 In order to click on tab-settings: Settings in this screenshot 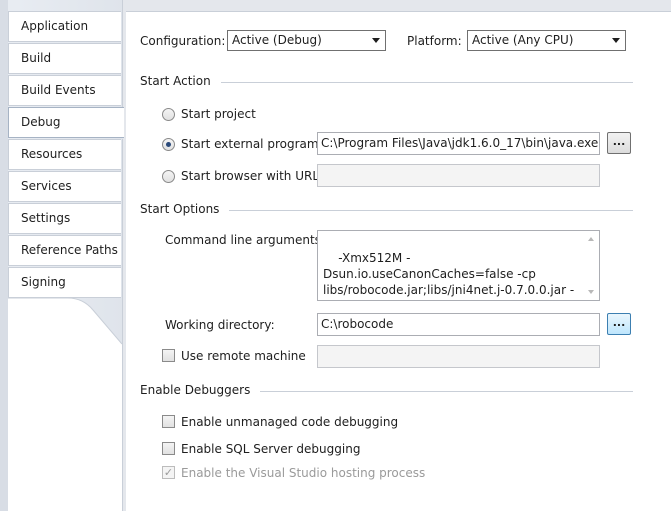, I will do `click(64, 218)`.